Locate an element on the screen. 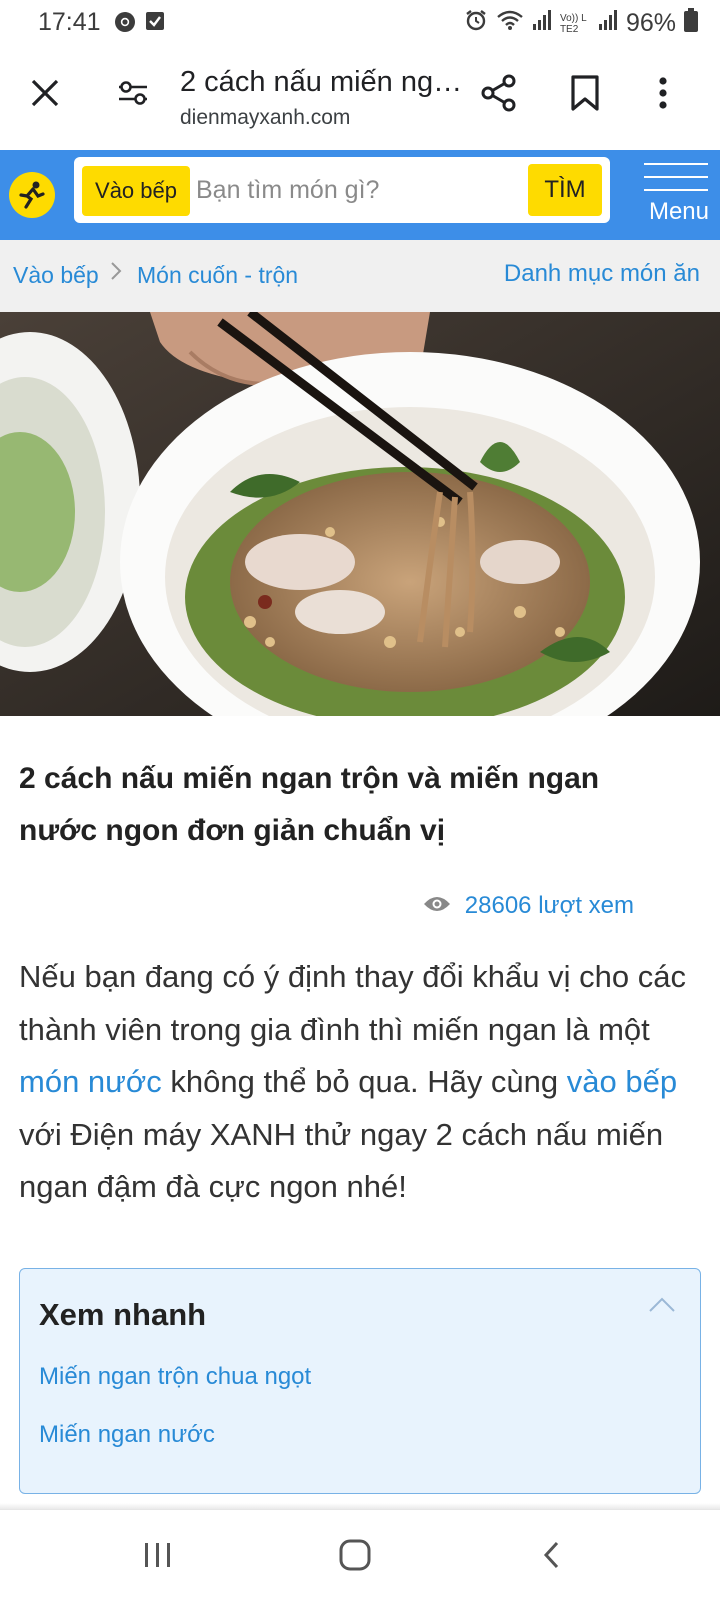 The image size is (720, 1600). vao-bep-link: vào bếp is located at coordinates (622, 1081).